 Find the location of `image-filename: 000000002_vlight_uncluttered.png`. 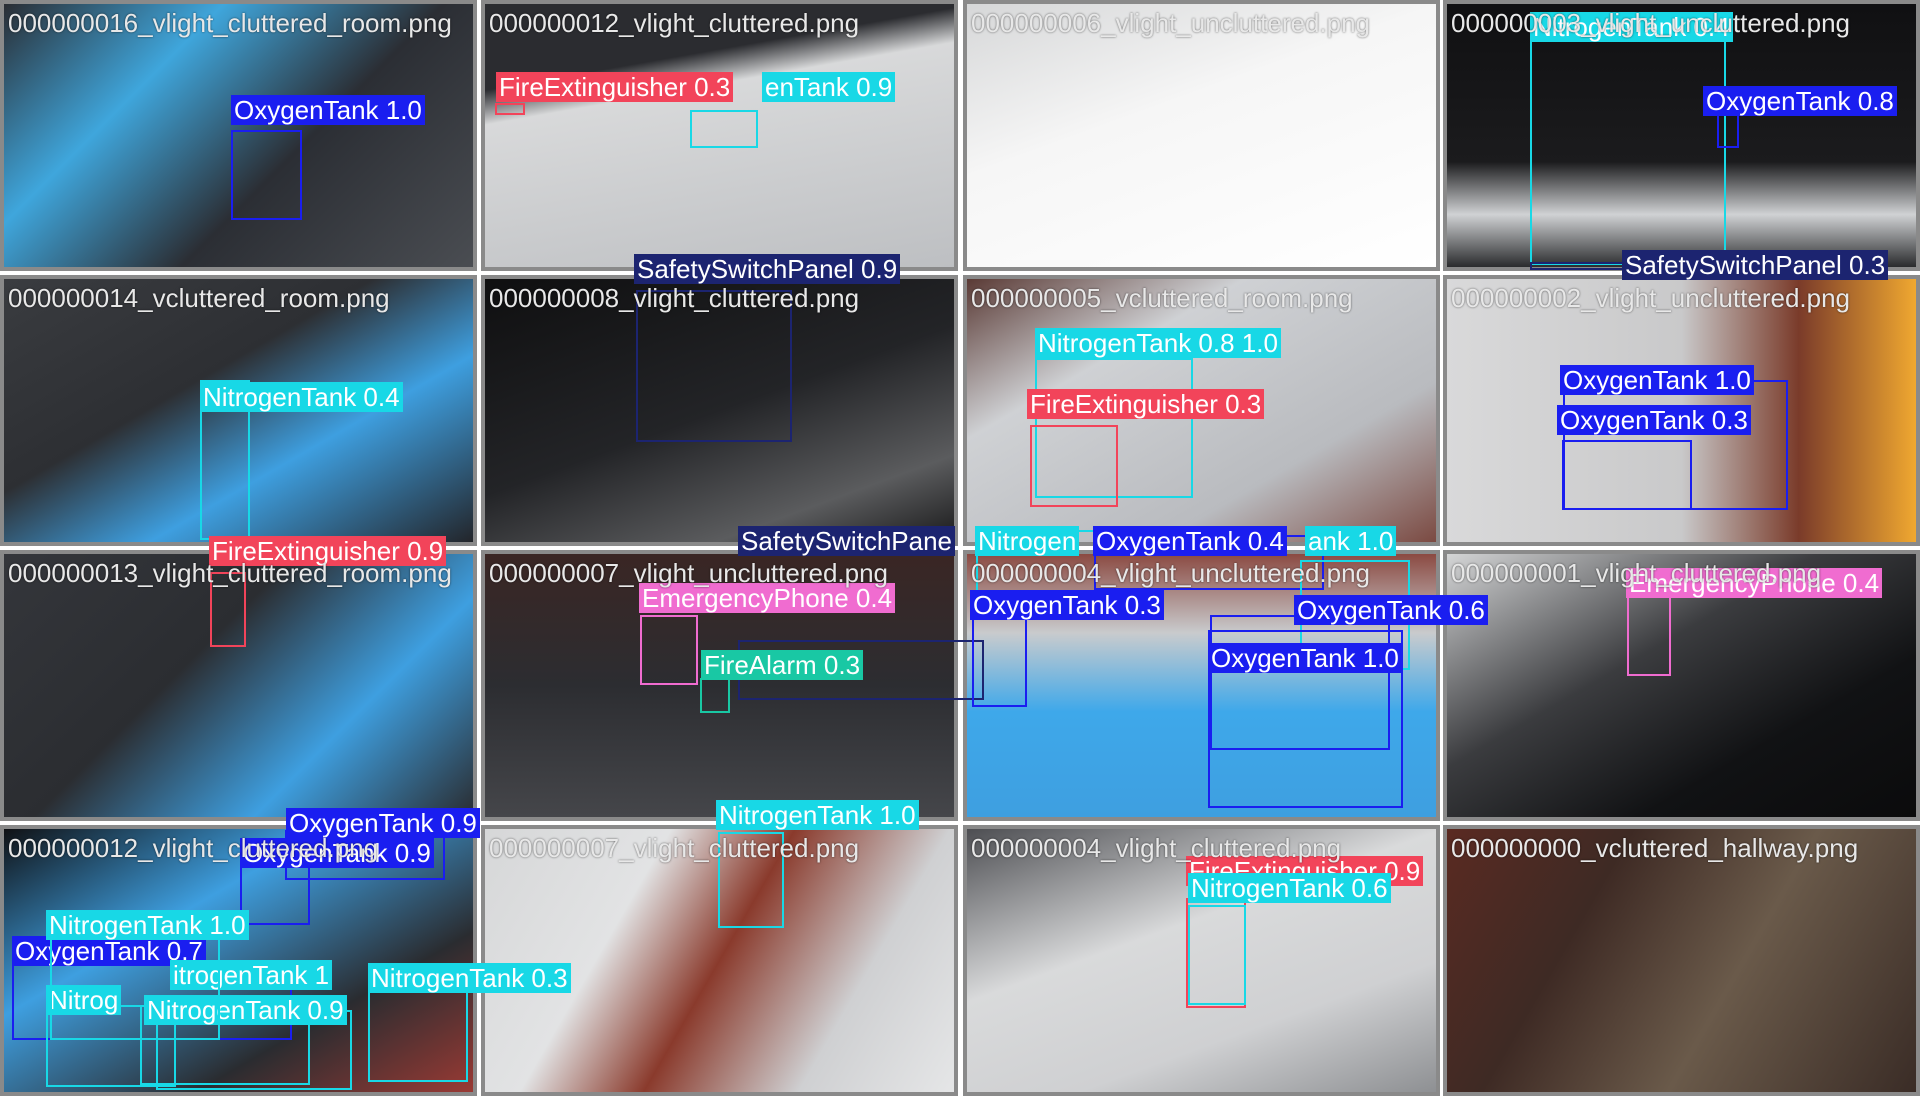

image-filename: 000000002_vlight_uncluttered.png is located at coordinates (1651, 298).